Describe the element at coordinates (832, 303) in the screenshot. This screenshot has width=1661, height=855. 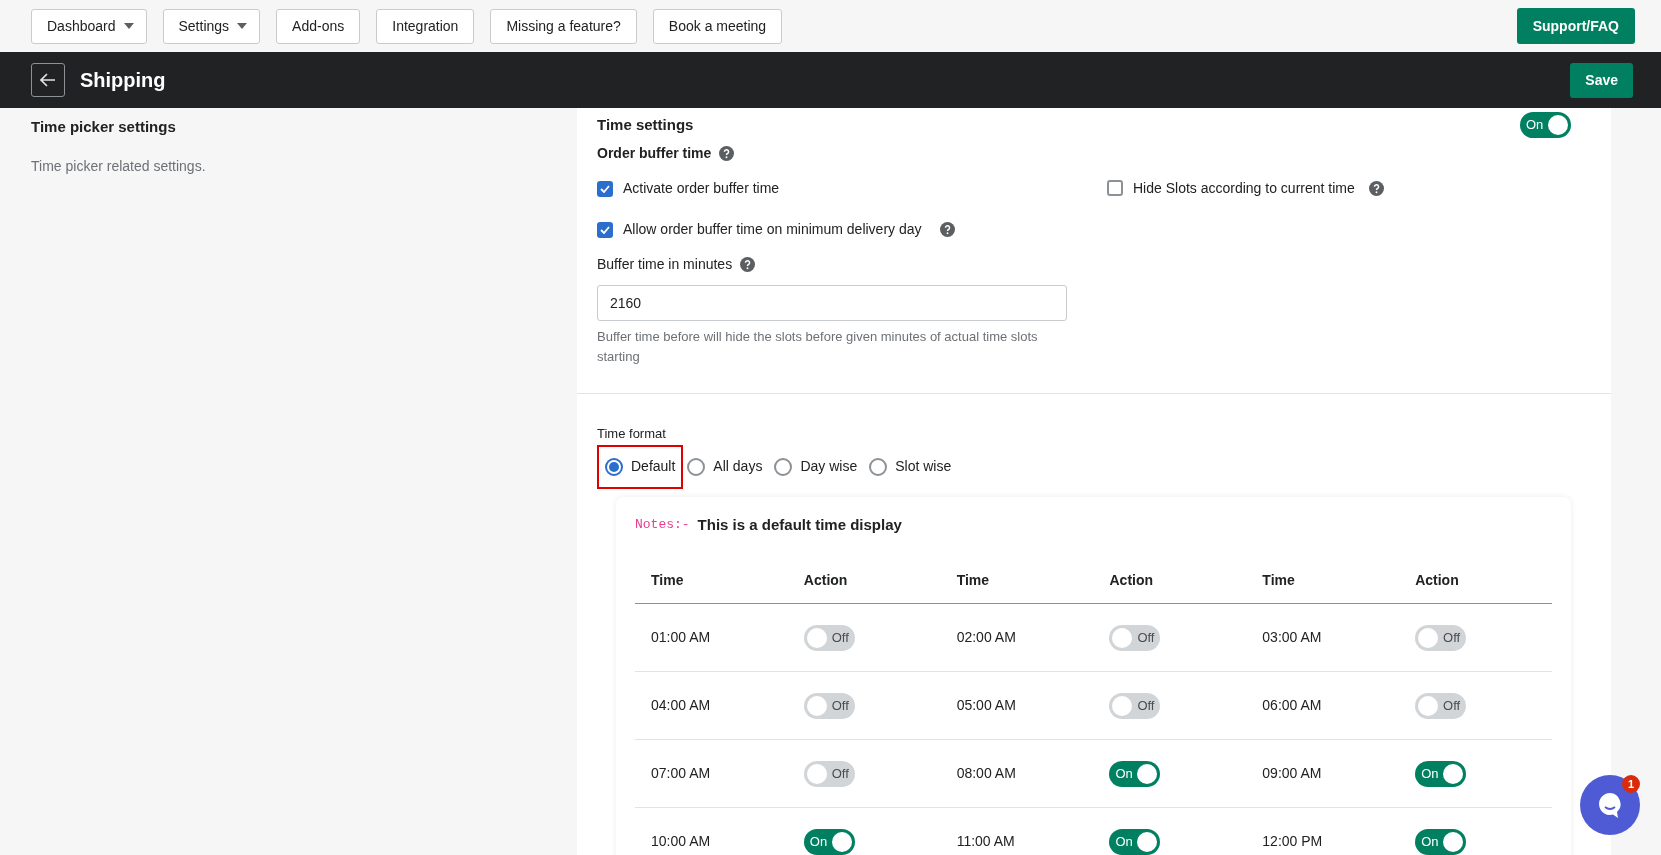
I see `buffer-time-field: 2160` at that location.